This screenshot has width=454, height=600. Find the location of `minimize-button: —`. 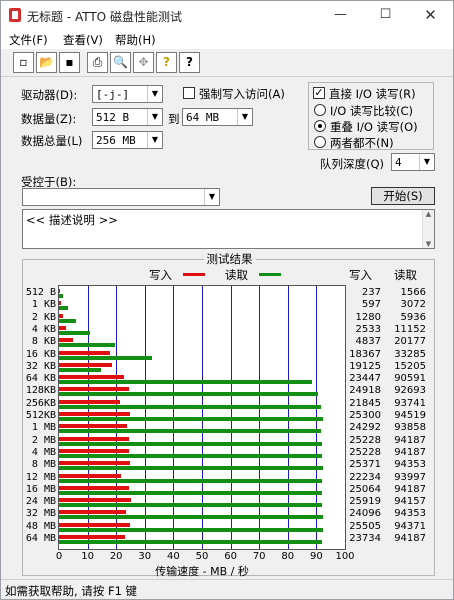

minimize-button: — is located at coordinates (340, 15).